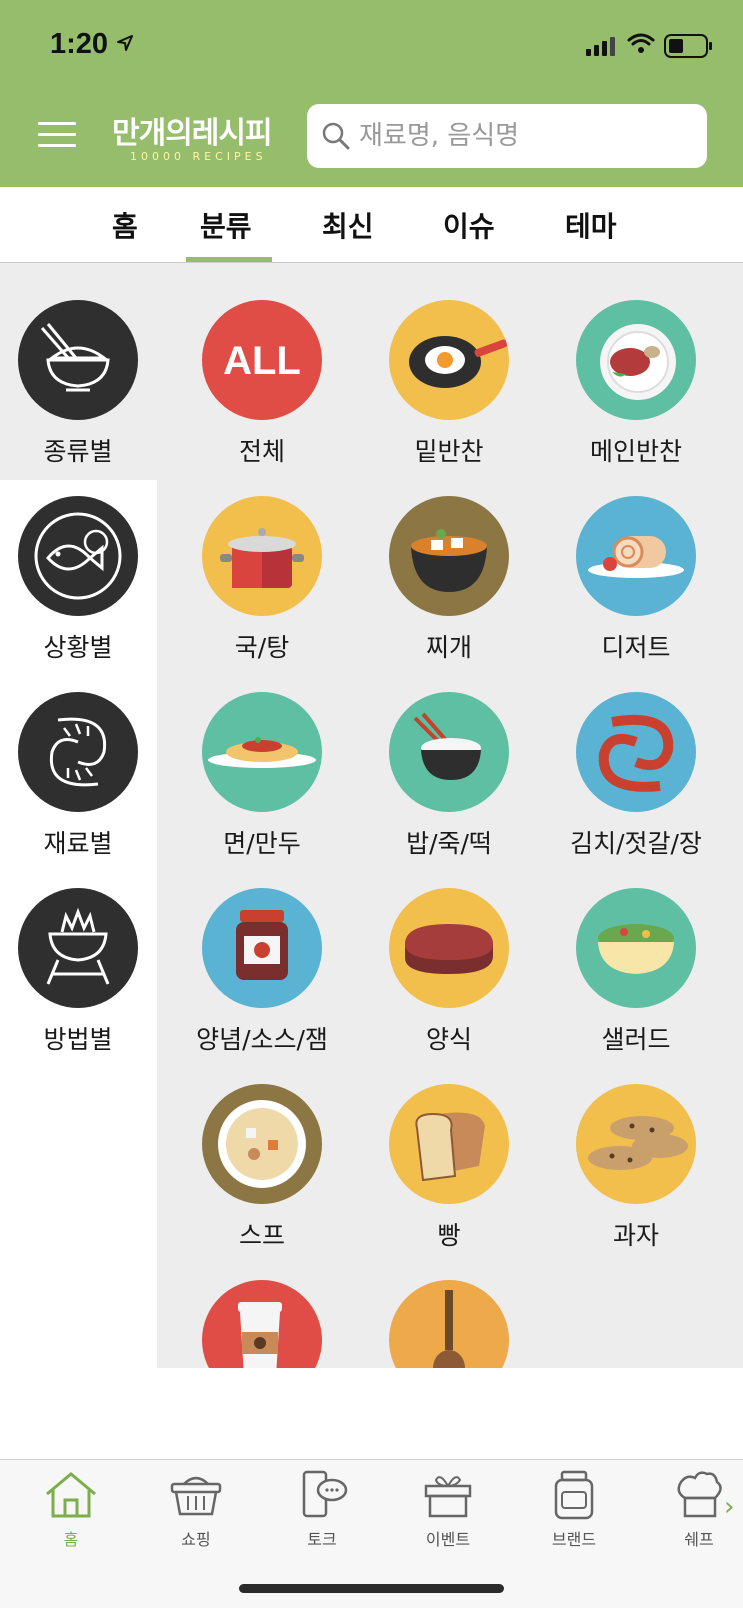 This screenshot has height=1608, width=743. I want to click on rice-bowl-chopsticks-icon, so click(449, 752).